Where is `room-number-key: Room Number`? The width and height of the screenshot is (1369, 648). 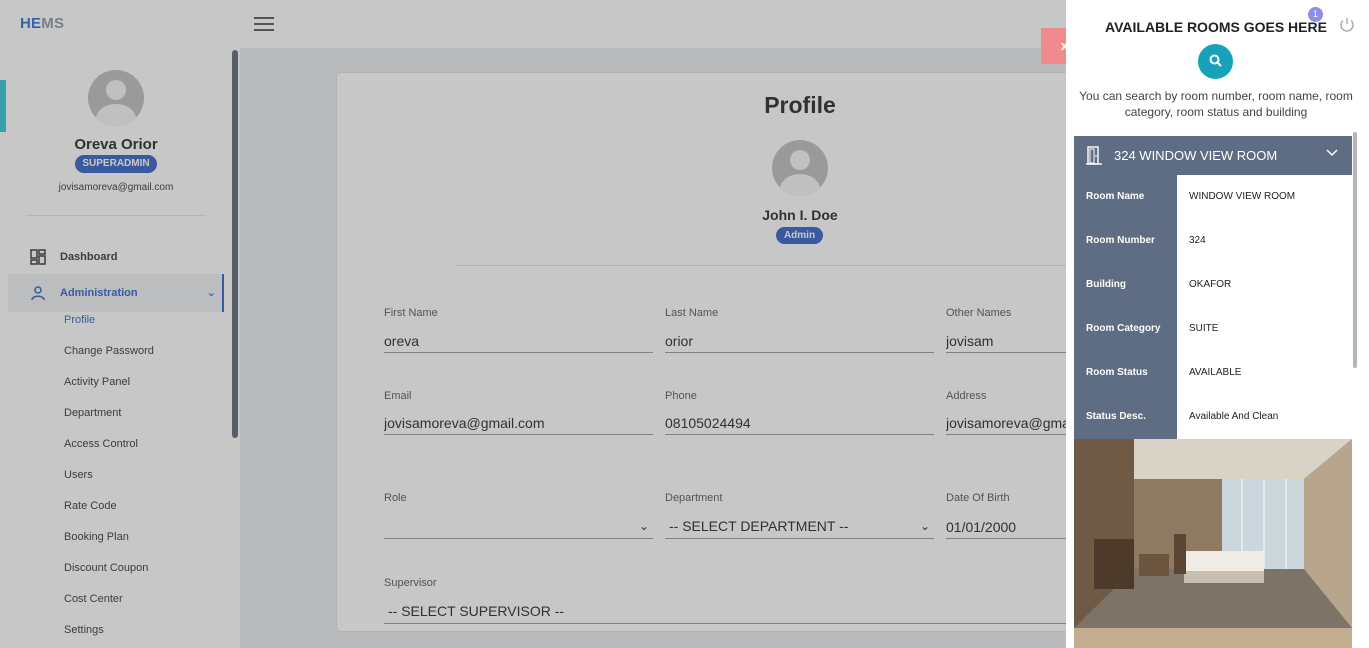 room-number-key: Room Number is located at coordinates (1125, 241).